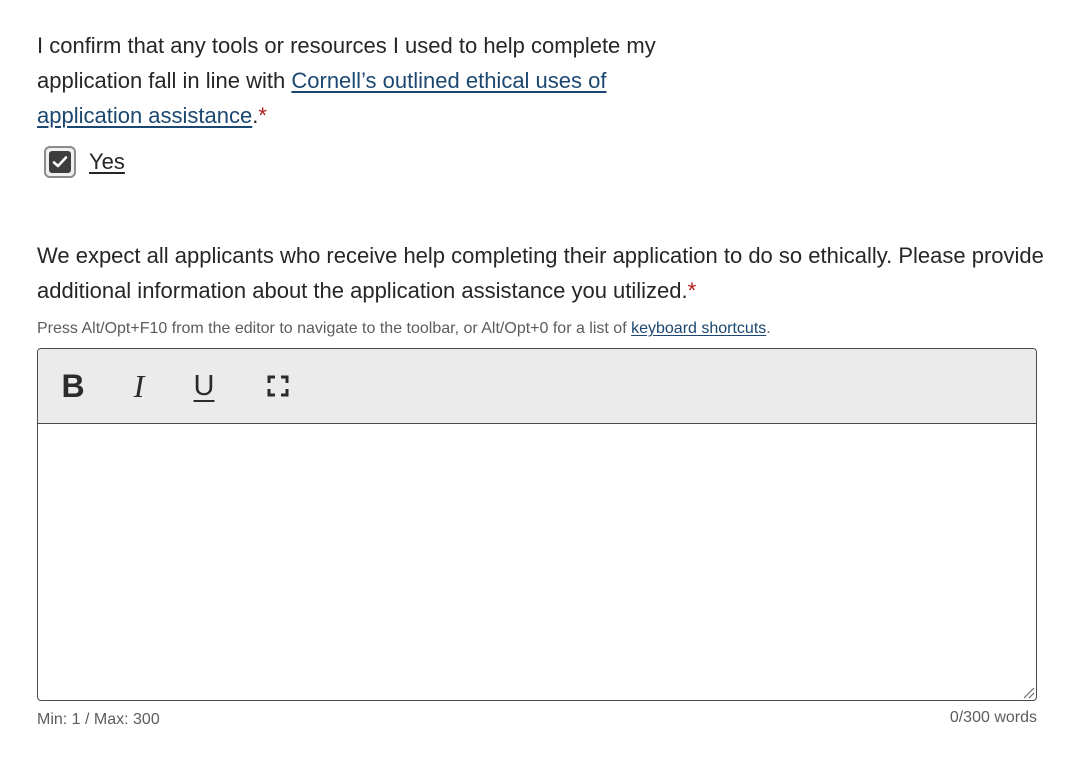  I want to click on resize-handle-icon, so click(1028, 692).